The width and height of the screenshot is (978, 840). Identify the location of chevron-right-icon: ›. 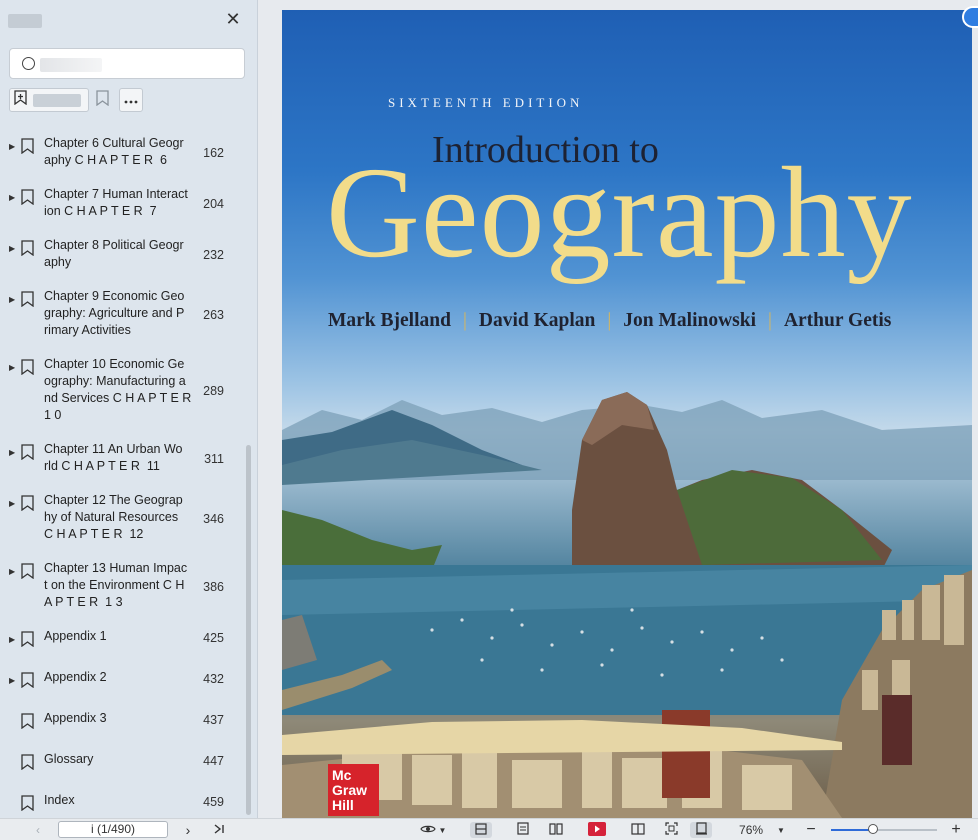
(188, 830).